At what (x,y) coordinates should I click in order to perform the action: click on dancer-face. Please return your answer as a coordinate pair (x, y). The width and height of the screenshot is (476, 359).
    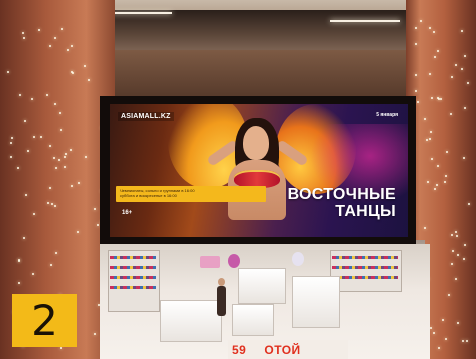
    Looking at the image, I should click on (256, 143).